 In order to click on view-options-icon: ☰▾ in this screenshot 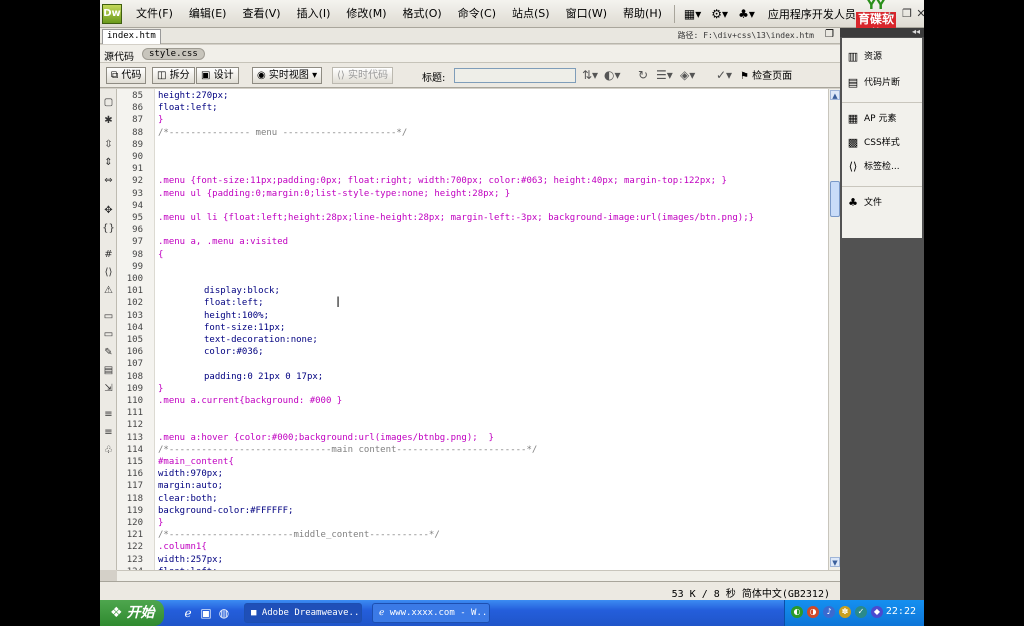, I will do `click(664, 75)`.